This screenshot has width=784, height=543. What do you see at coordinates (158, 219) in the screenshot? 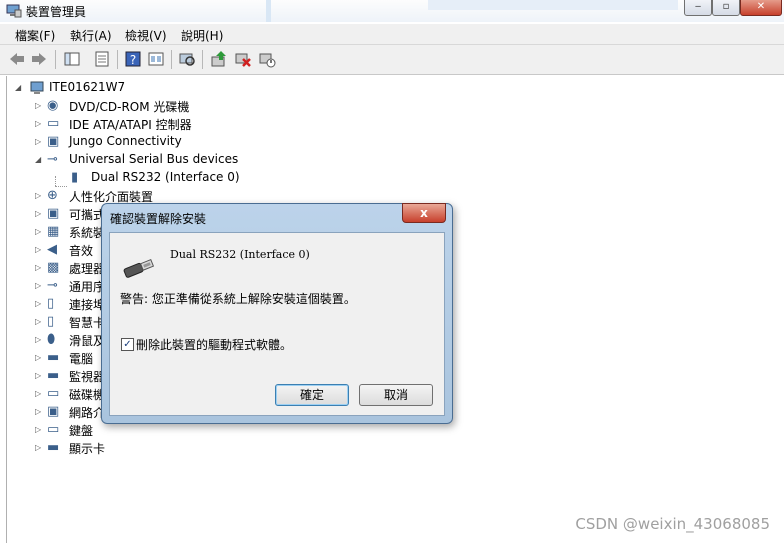
I see `dialog-title: 確認裝置解除安裝` at bounding box center [158, 219].